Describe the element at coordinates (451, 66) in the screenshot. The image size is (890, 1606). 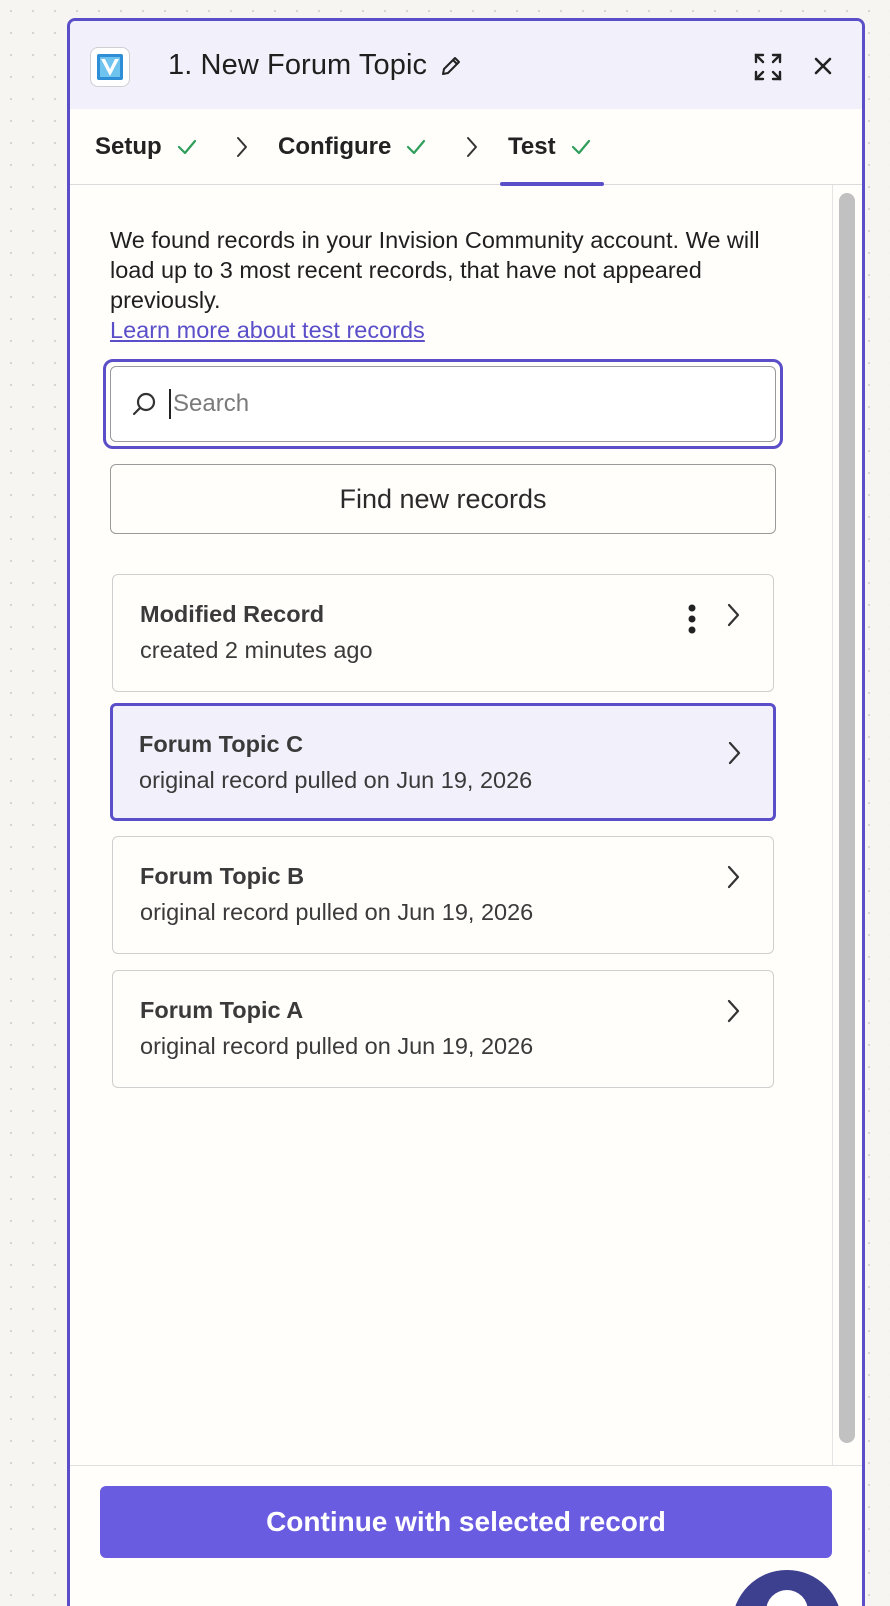
I see `pencil-icon` at that location.